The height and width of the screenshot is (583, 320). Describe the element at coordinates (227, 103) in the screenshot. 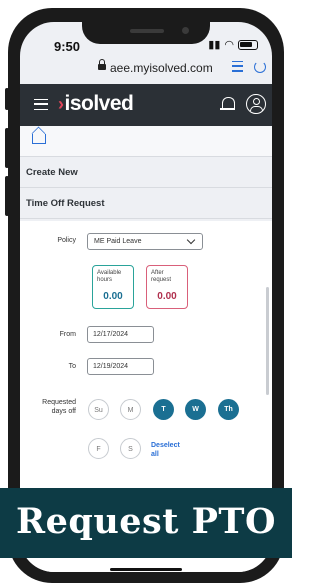

I see `bell-icon` at that location.